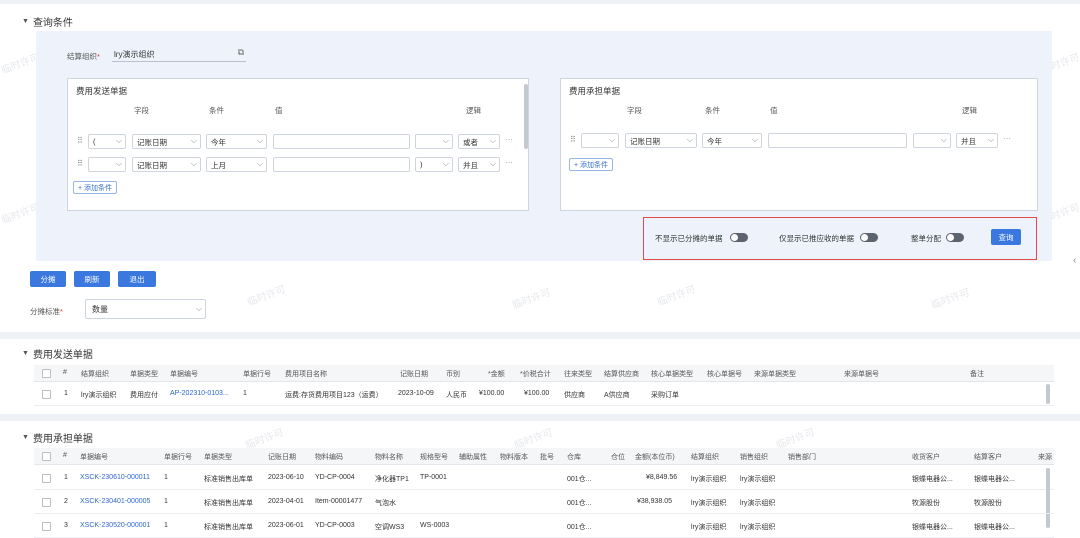 Image resolution: width=1080 pixels, height=538 pixels. Describe the element at coordinates (621, 374) in the screenshot. I see `col-header: 结算供应商` at that location.